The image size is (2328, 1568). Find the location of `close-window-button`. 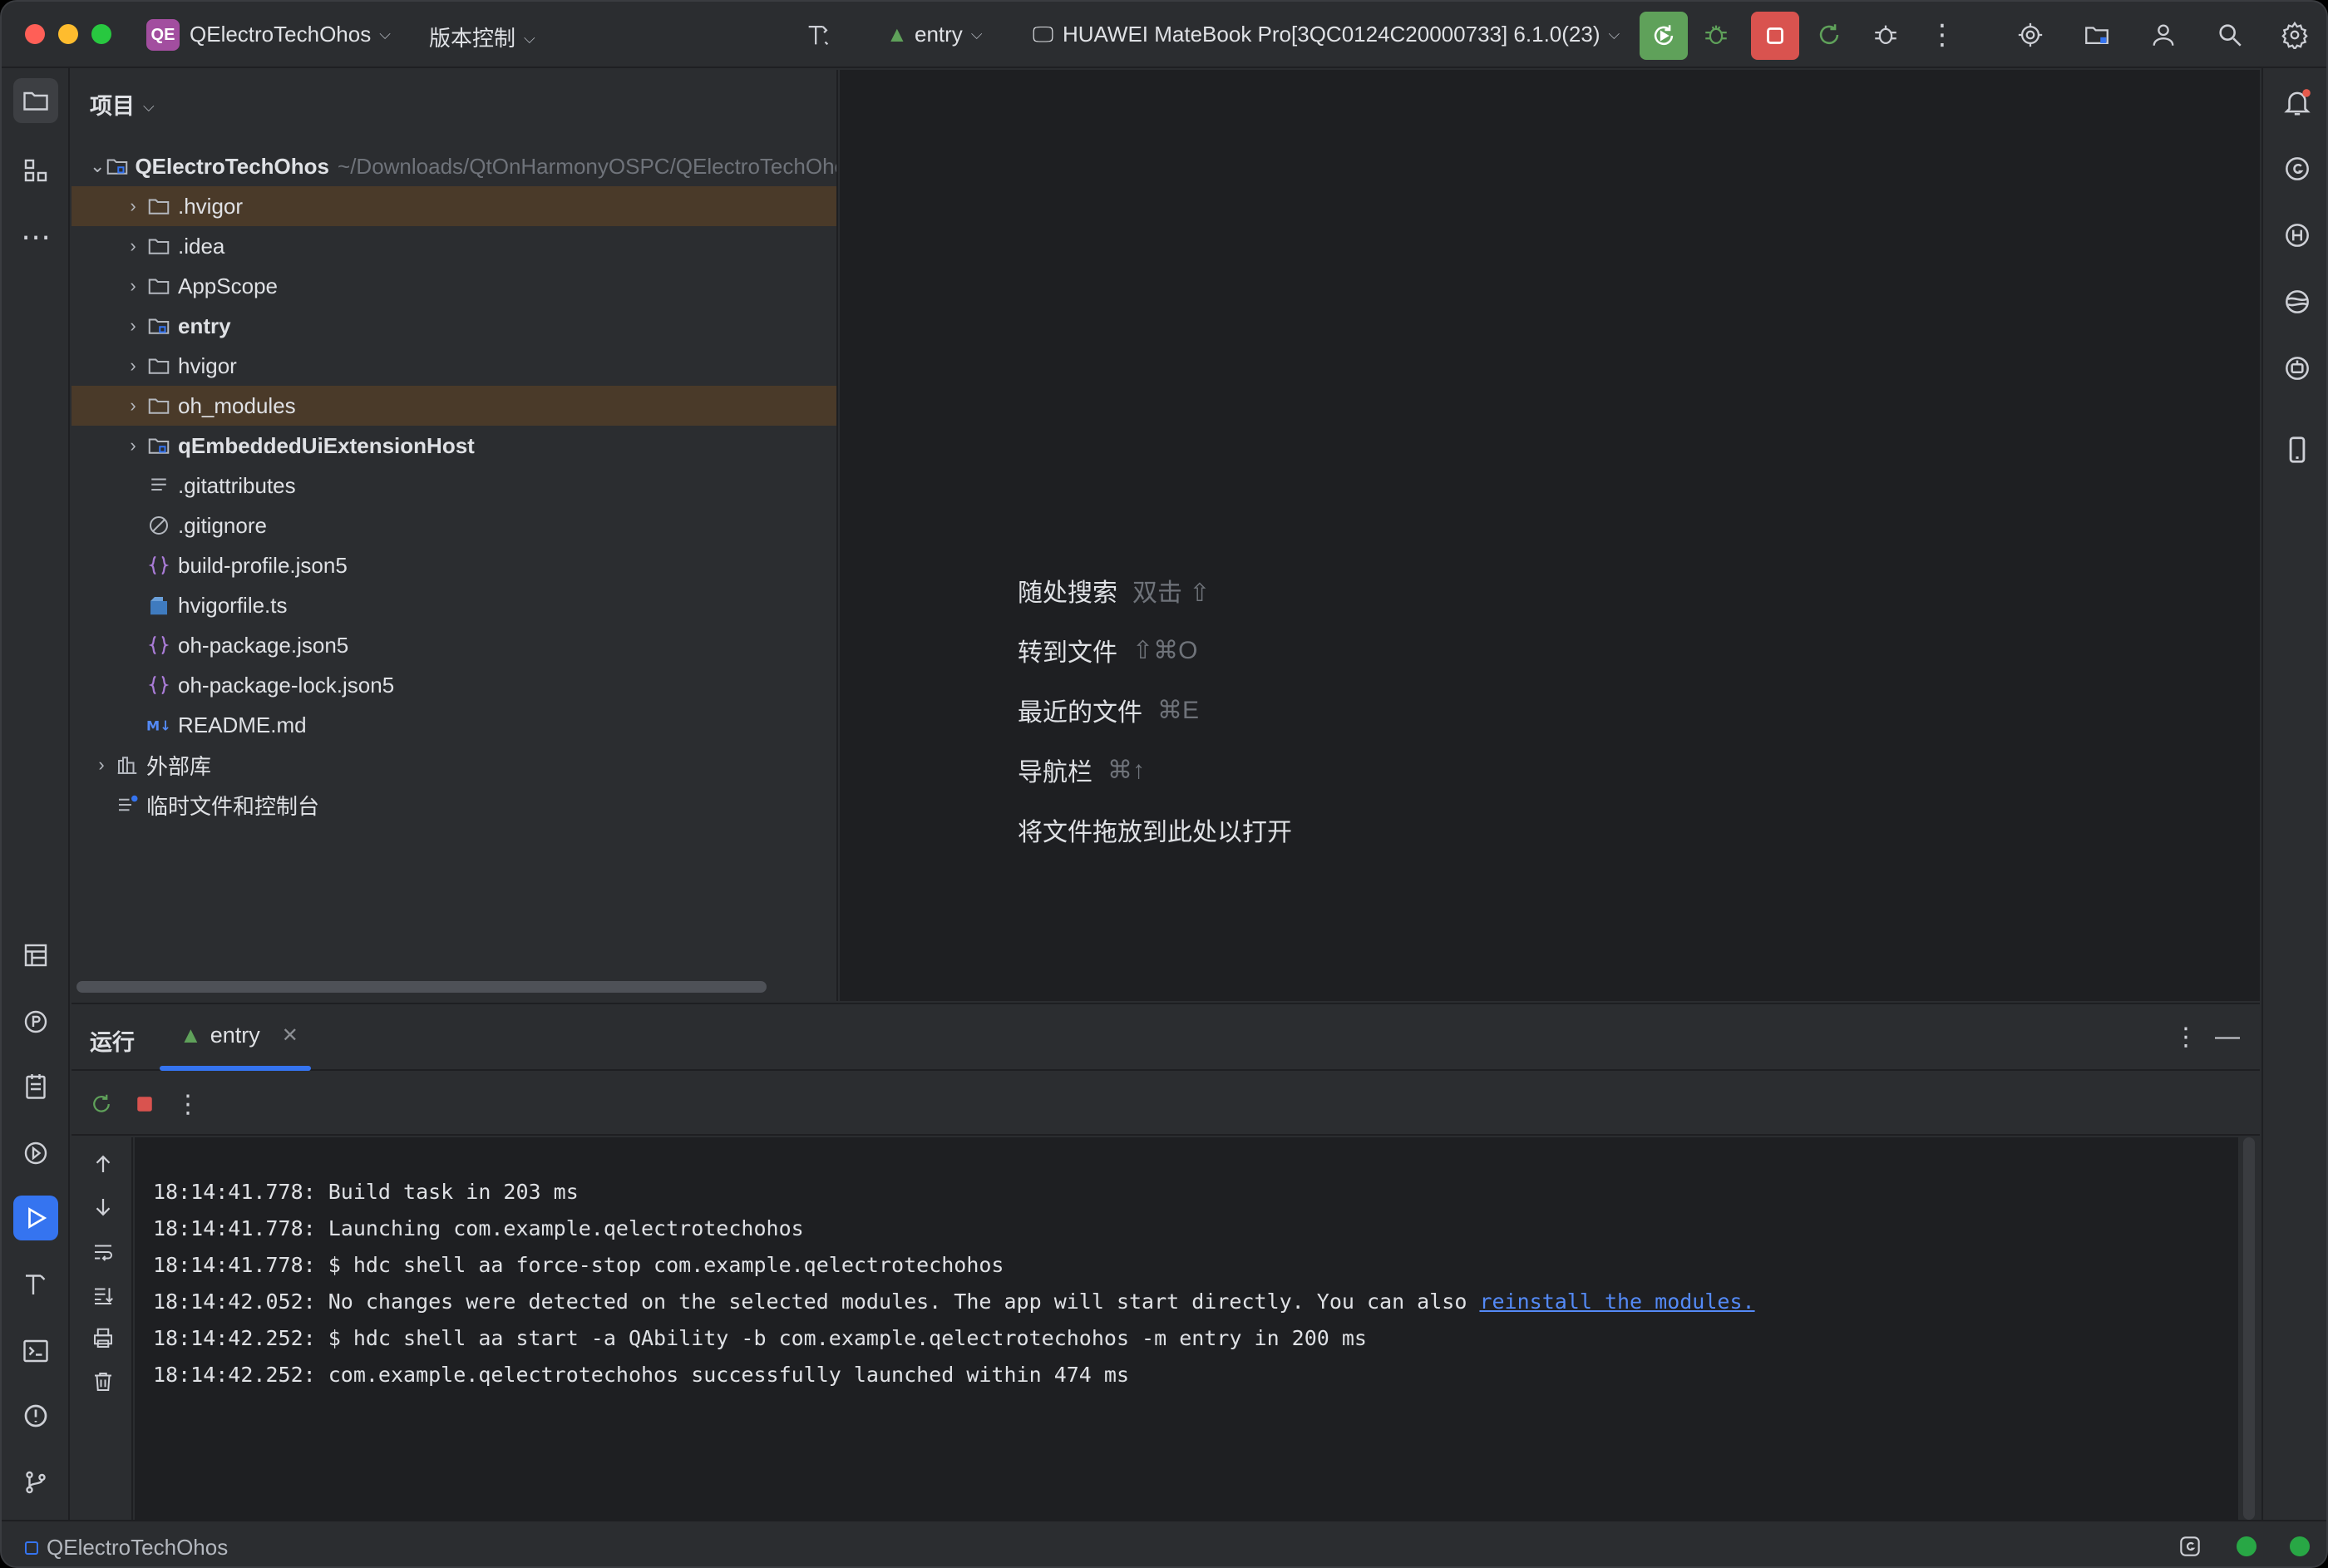

close-window-button is located at coordinates (35, 34).